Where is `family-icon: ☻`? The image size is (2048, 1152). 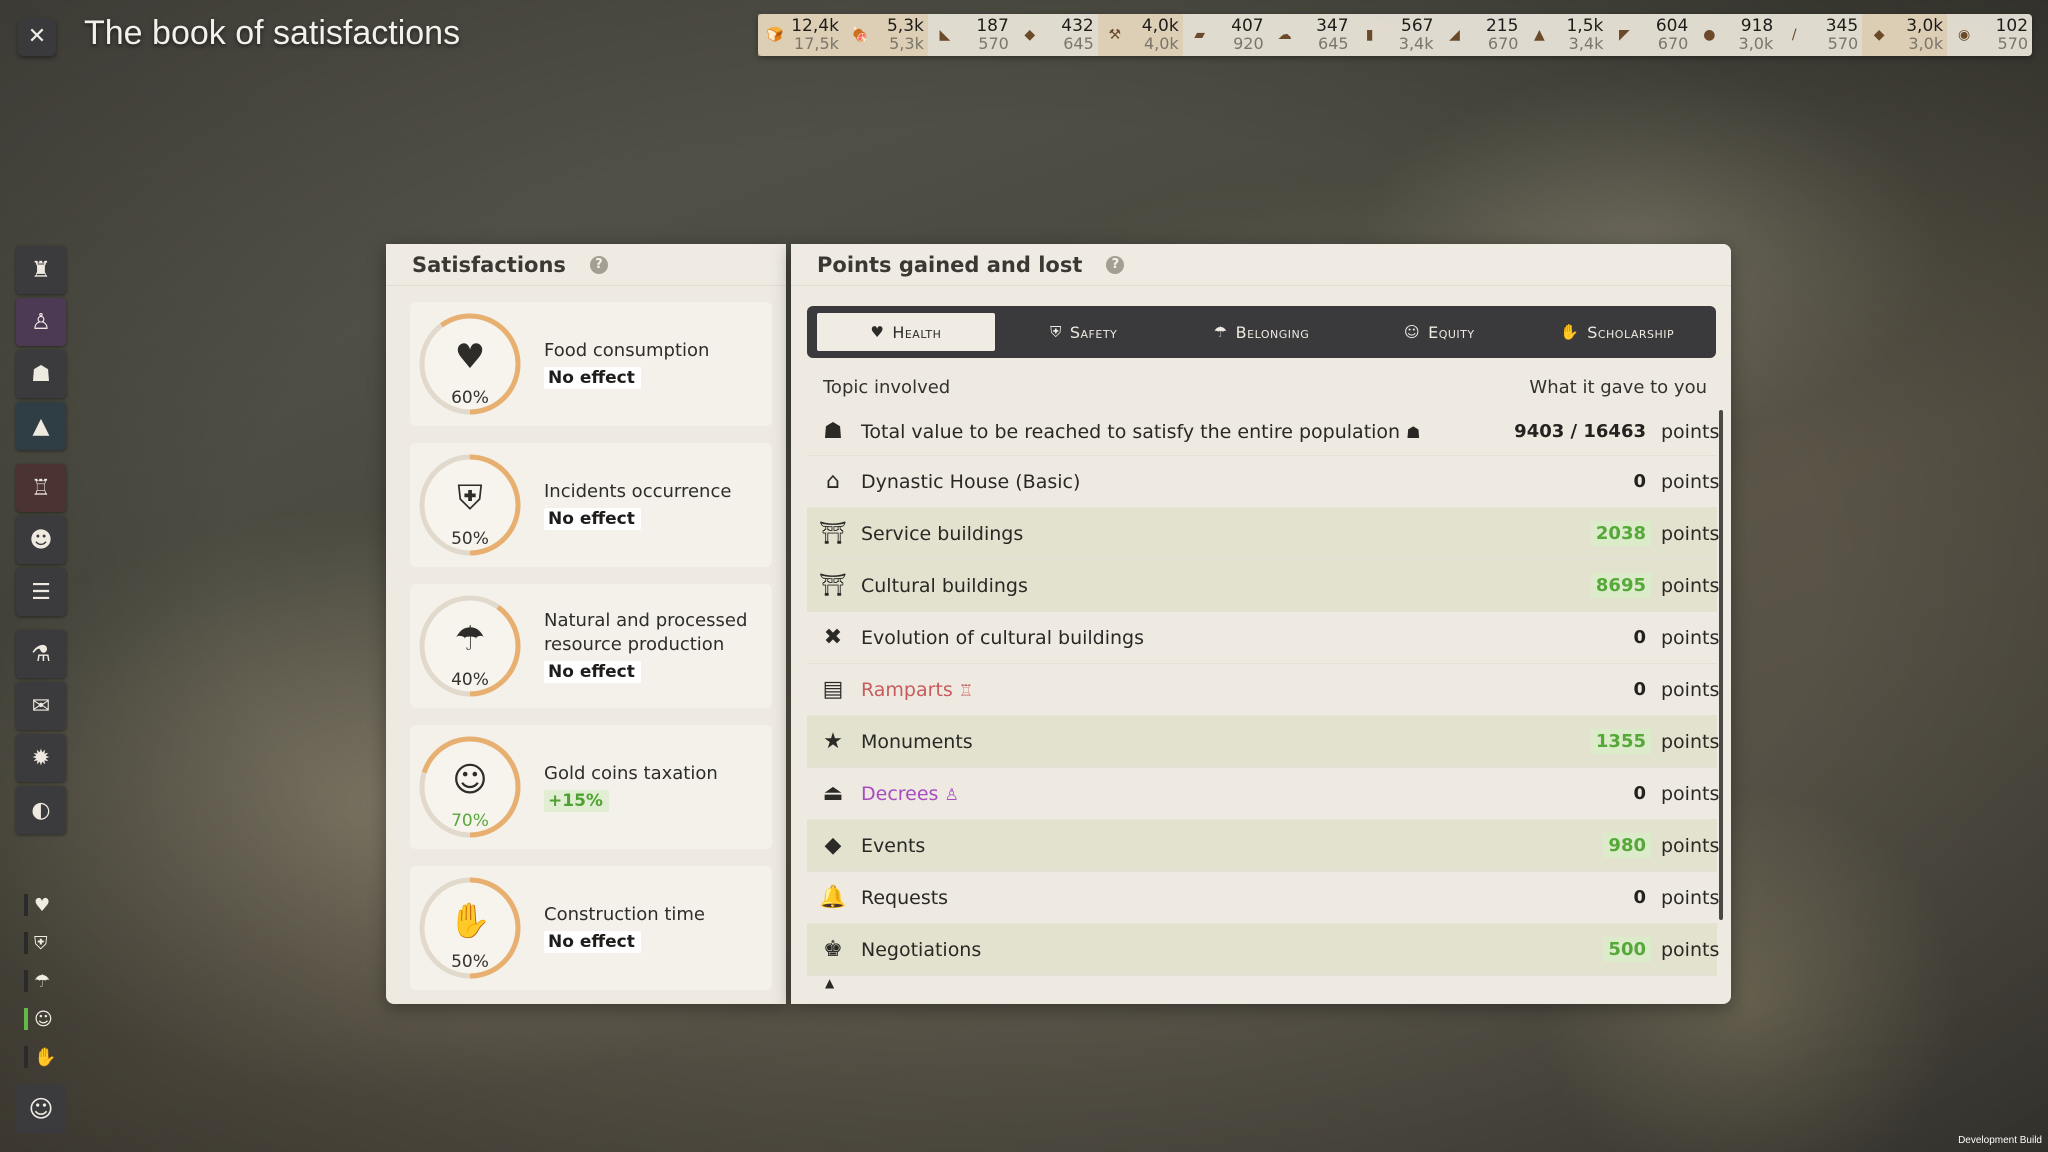 family-icon: ☻ is located at coordinates (41, 540).